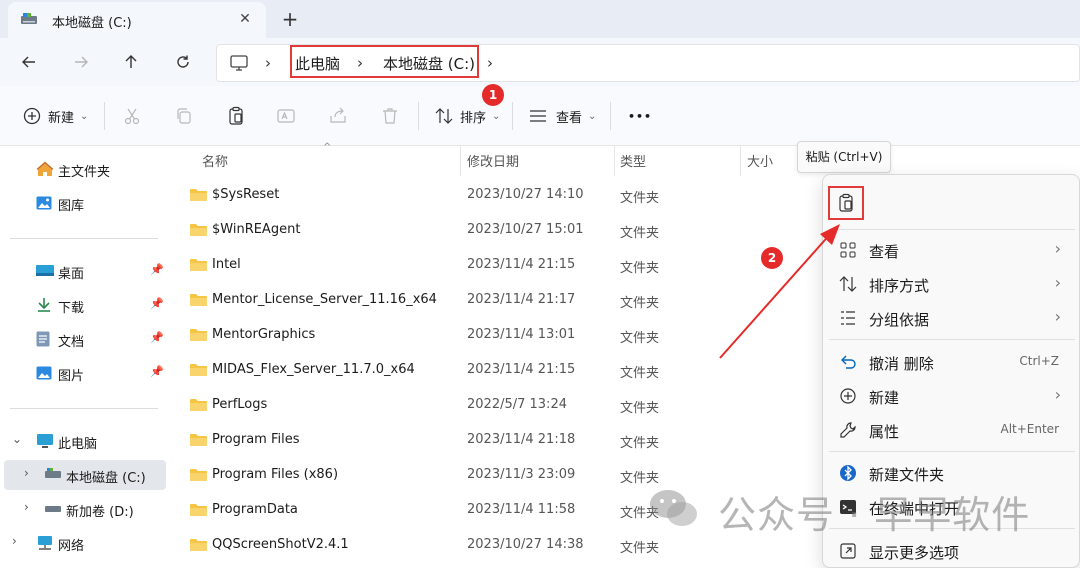 The width and height of the screenshot is (1080, 568). I want to click on sidebar-item-label: 本地磁盘 (C:), so click(106, 478).